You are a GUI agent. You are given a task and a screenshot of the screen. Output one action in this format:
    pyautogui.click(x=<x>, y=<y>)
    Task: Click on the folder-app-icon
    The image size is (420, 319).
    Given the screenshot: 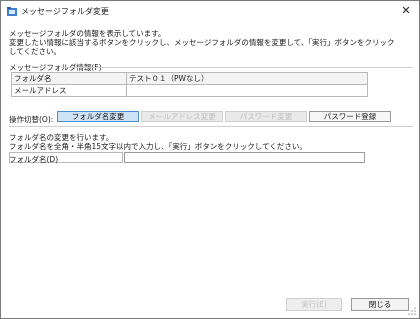 What is the action you would take?
    pyautogui.click(x=12, y=11)
    